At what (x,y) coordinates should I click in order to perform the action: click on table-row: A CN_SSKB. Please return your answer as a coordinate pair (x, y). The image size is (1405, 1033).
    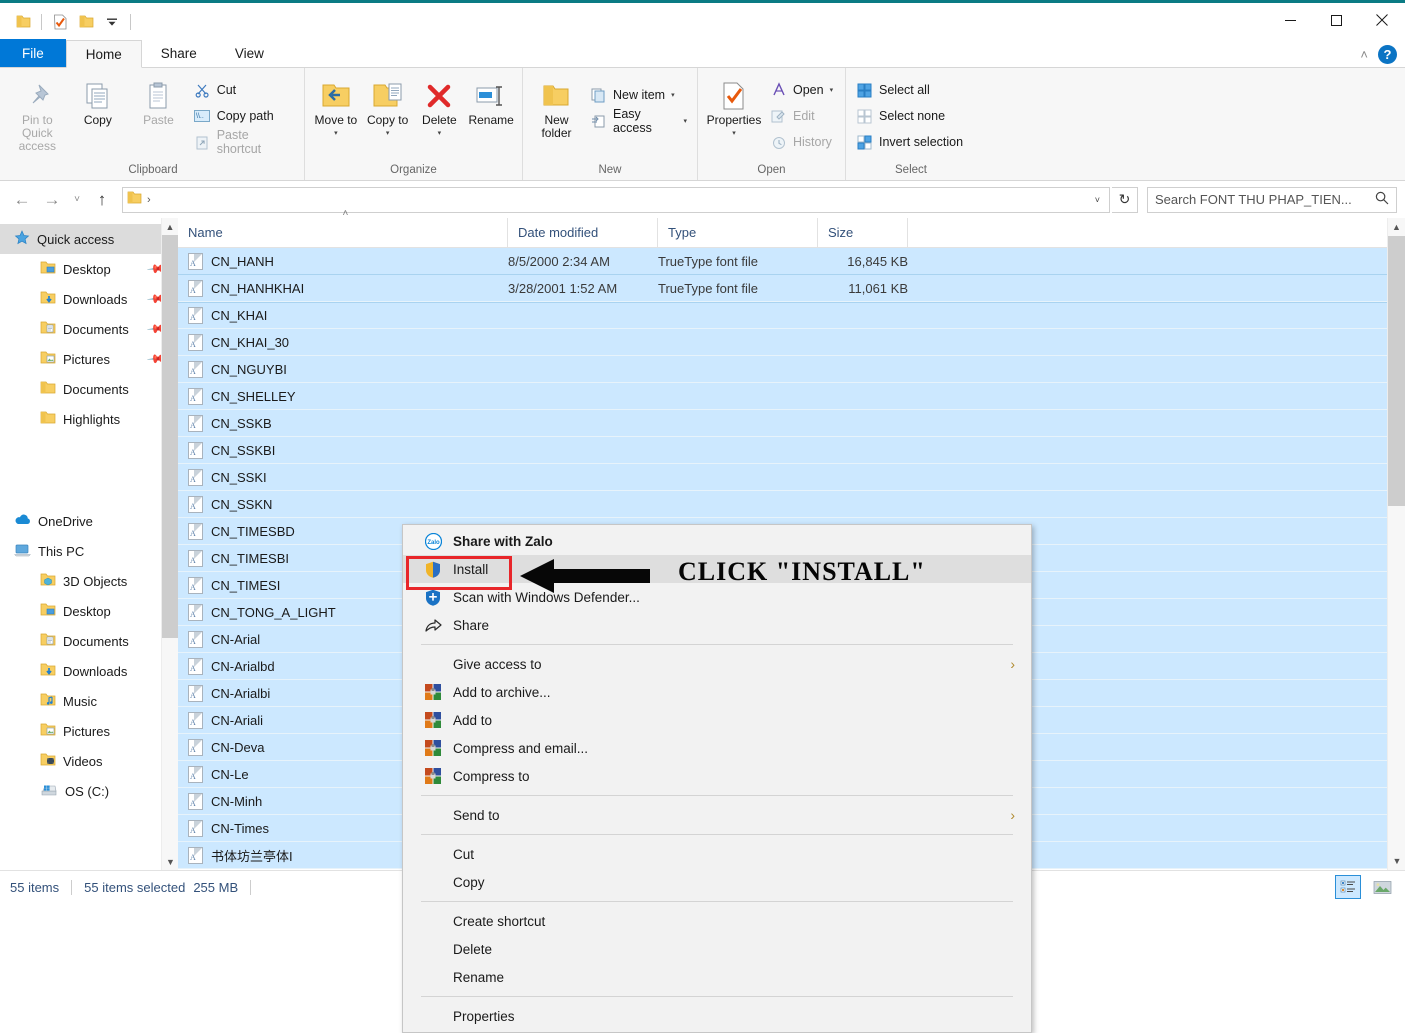
    Looking at the image, I should click on (791, 423).